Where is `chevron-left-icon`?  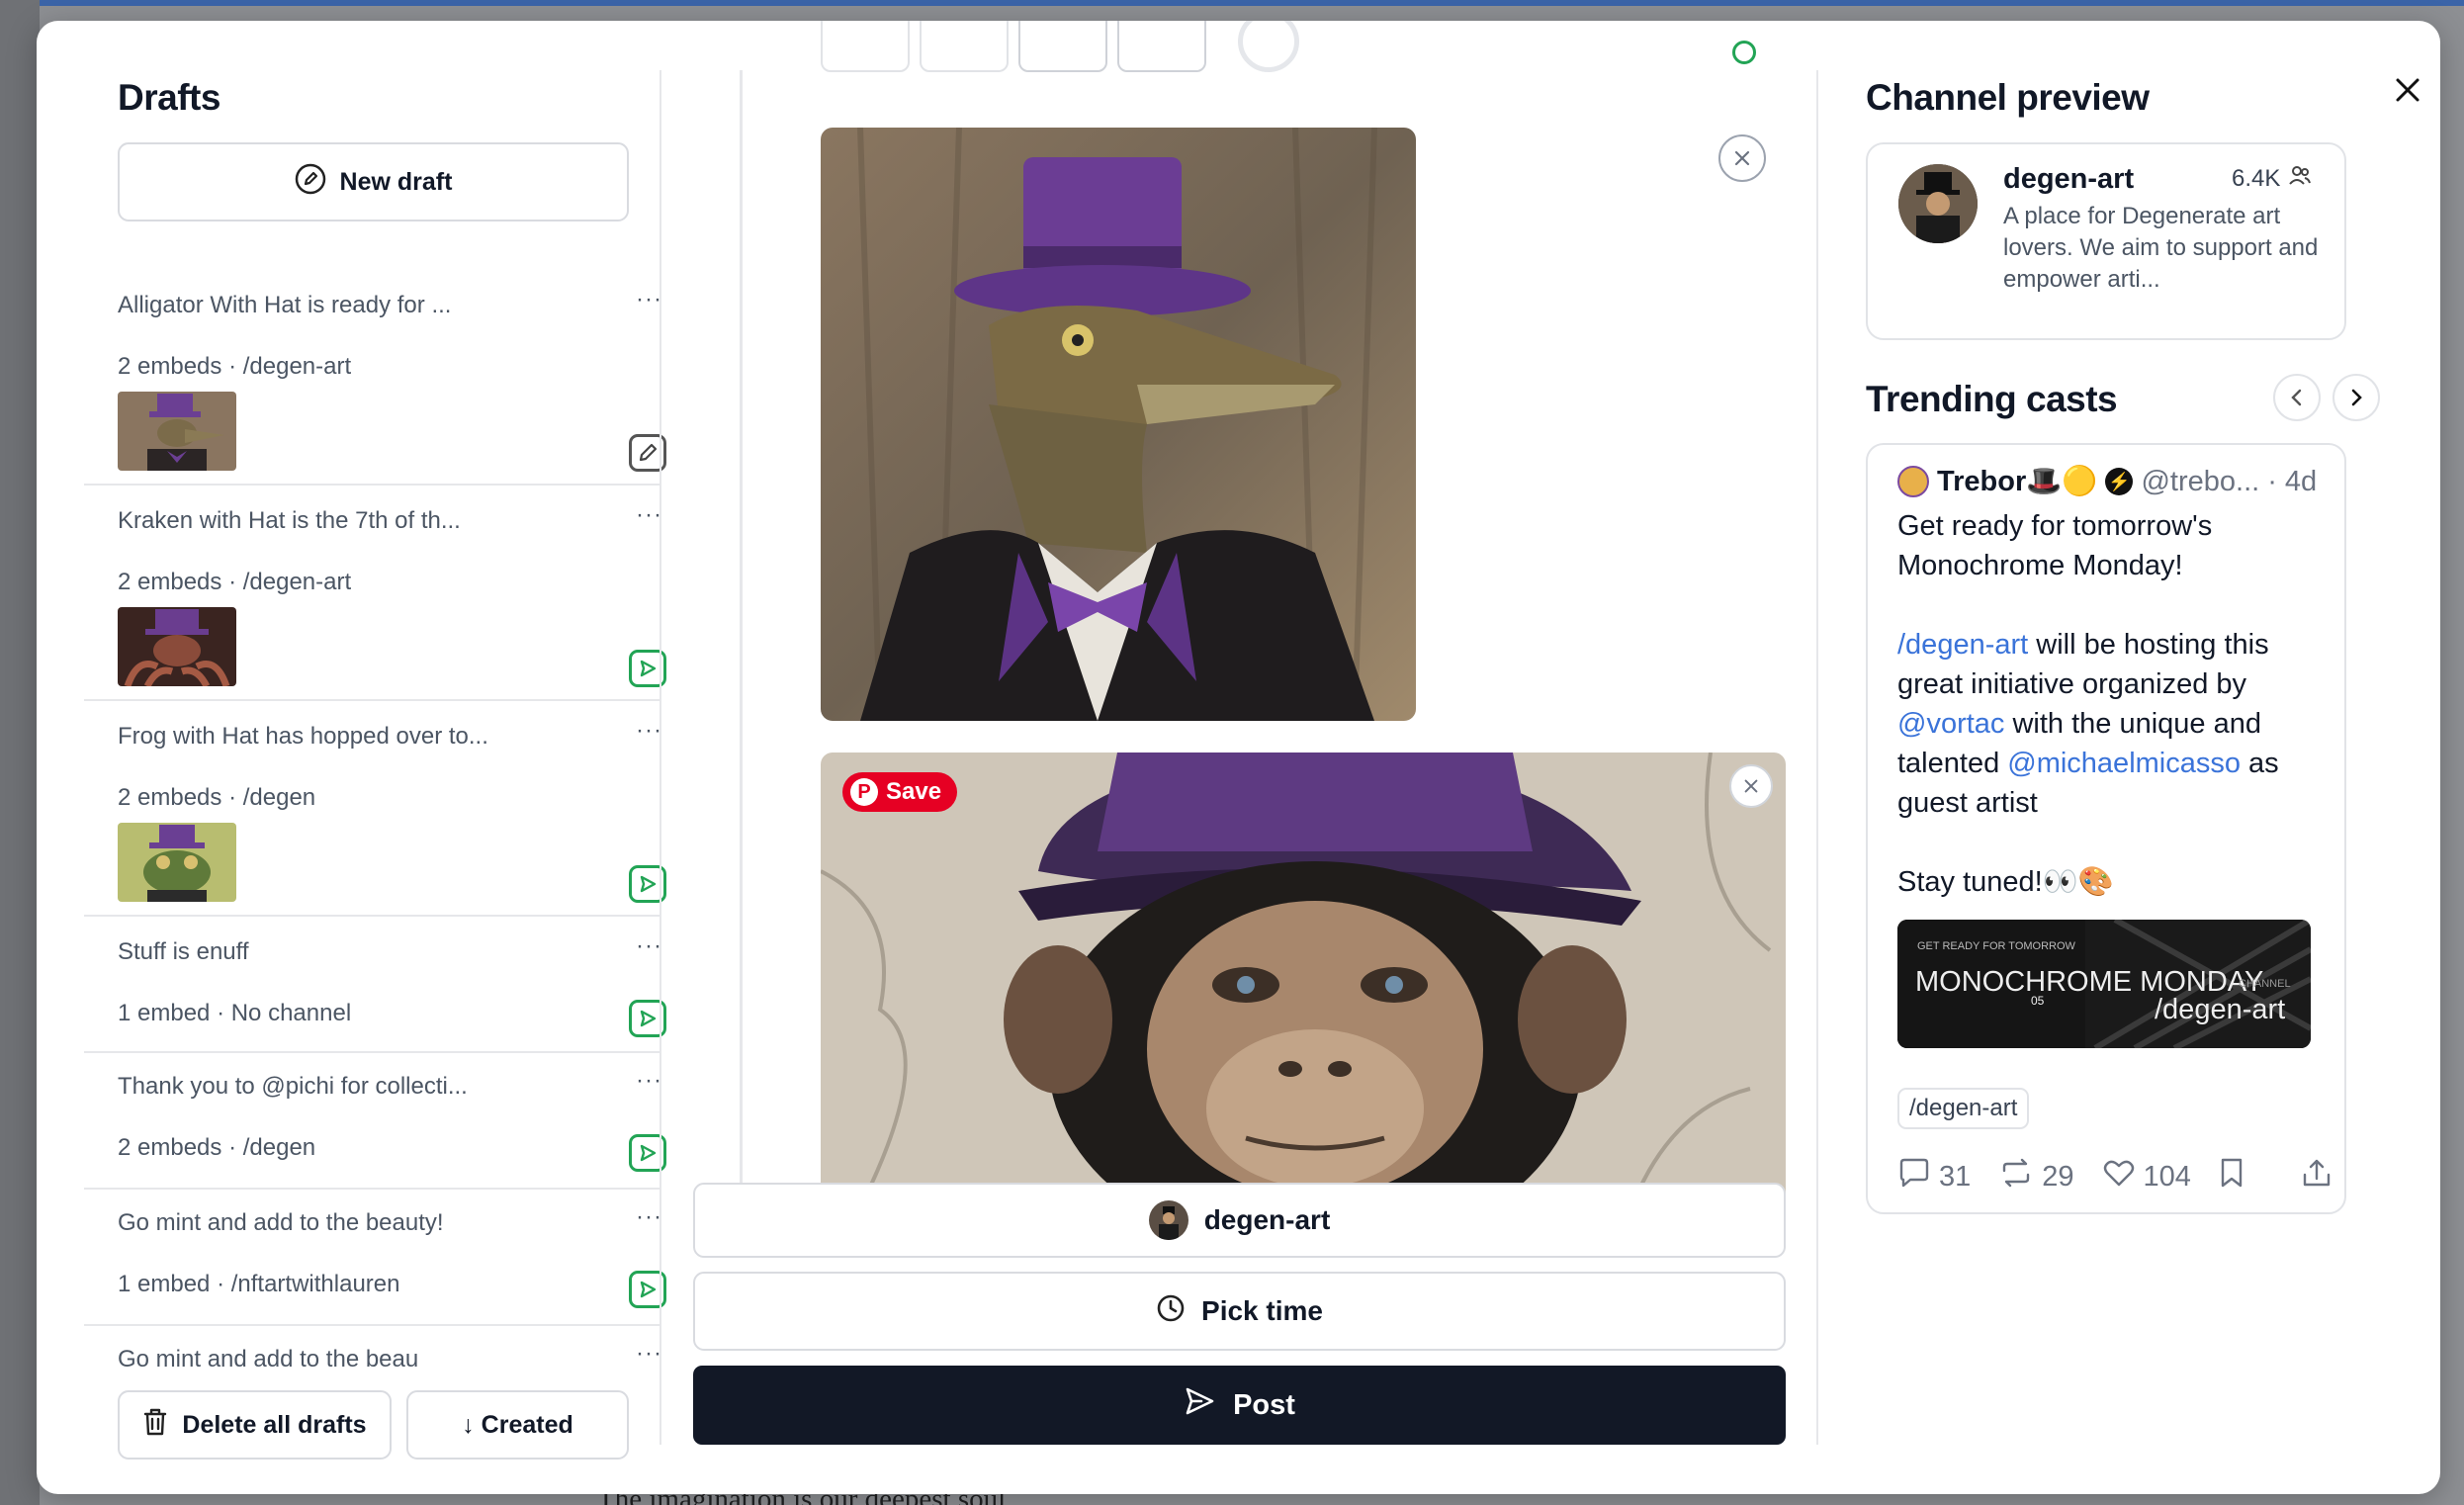 chevron-left-icon is located at coordinates (2297, 397).